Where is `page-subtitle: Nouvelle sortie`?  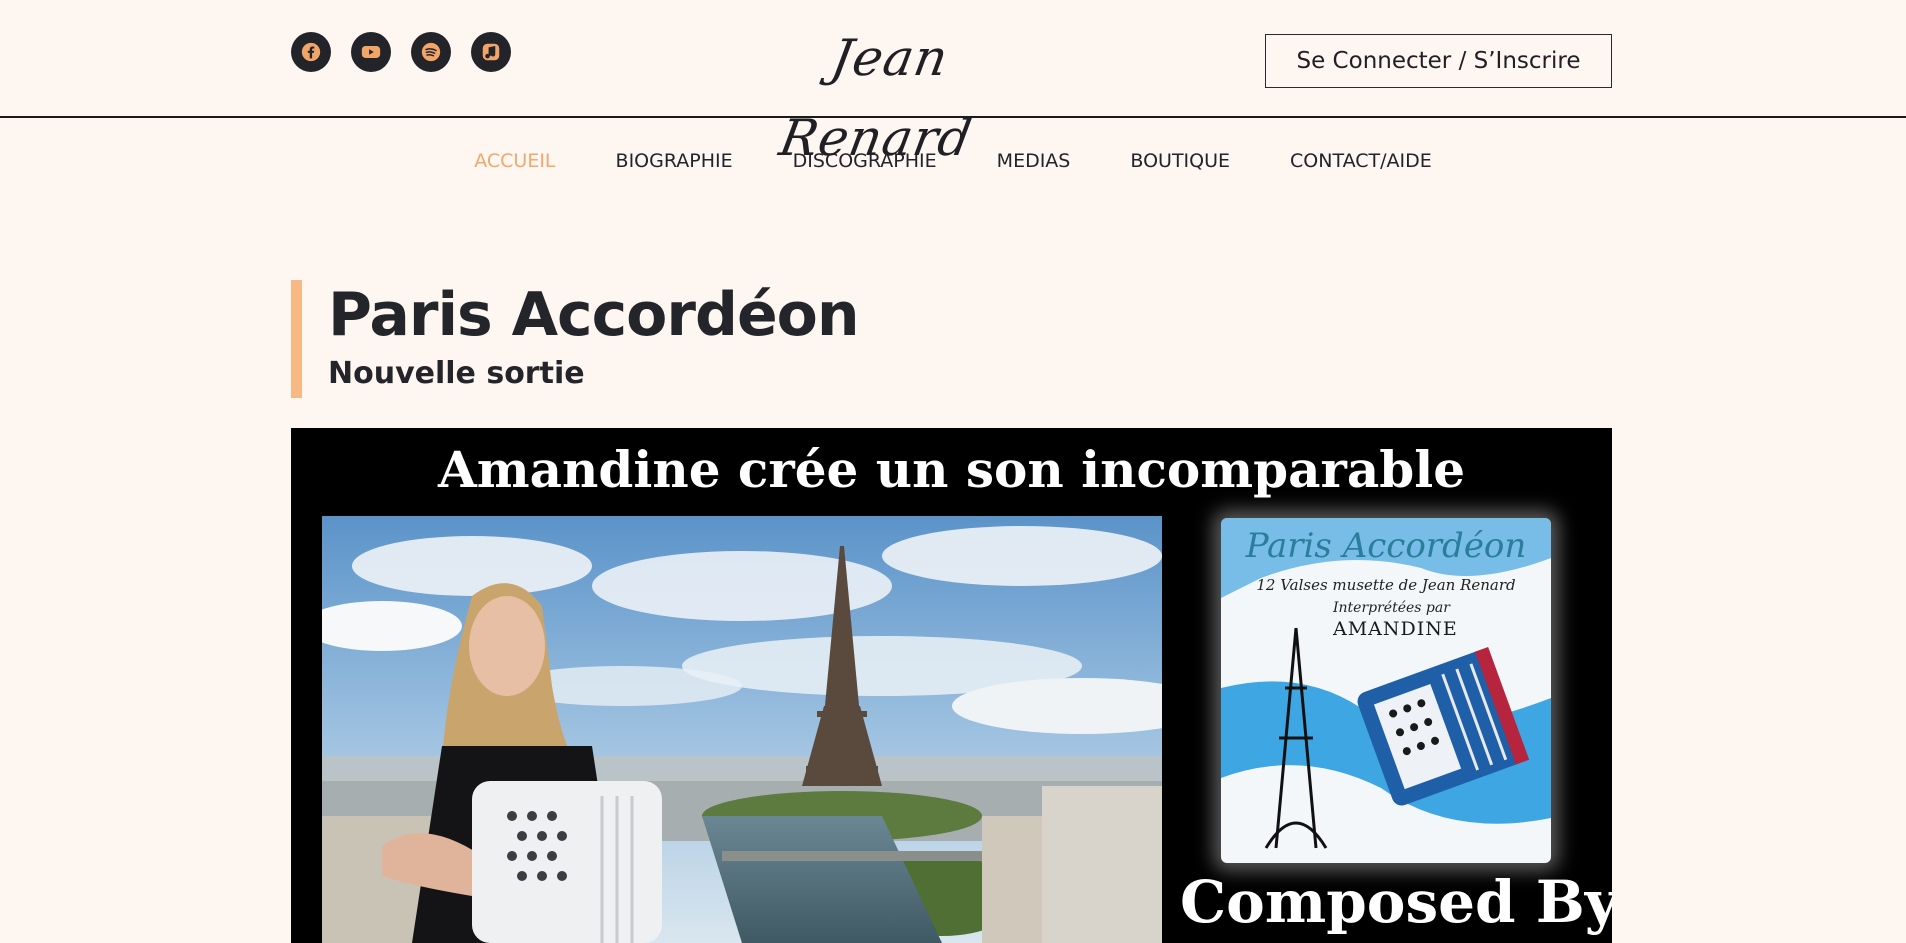
page-subtitle: Nouvelle sortie is located at coordinates (456, 373).